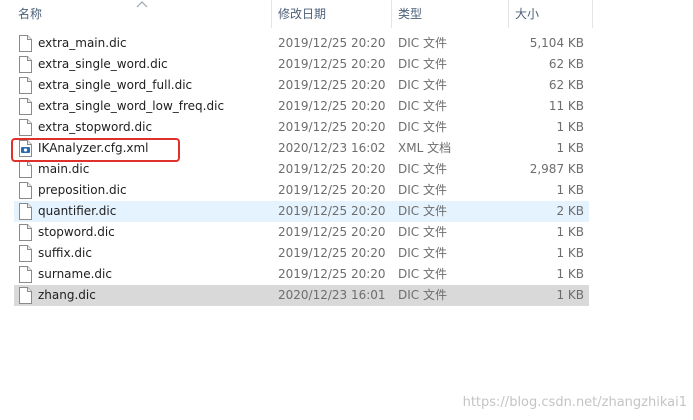 Image resolution: width=693 pixels, height=420 pixels. What do you see at coordinates (556, 43) in the screenshot?
I see `file-size: 5,104 KB` at bounding box center [556, 43].